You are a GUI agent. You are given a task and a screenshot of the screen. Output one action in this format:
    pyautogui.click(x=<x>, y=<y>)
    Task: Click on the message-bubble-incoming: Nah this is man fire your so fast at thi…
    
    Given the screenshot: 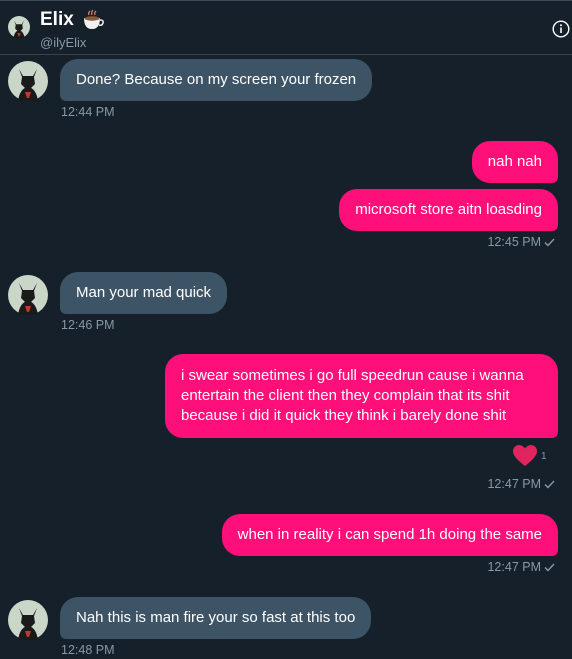 What is the action you would take?
    pyautogui.click(x=216, y=618)
    